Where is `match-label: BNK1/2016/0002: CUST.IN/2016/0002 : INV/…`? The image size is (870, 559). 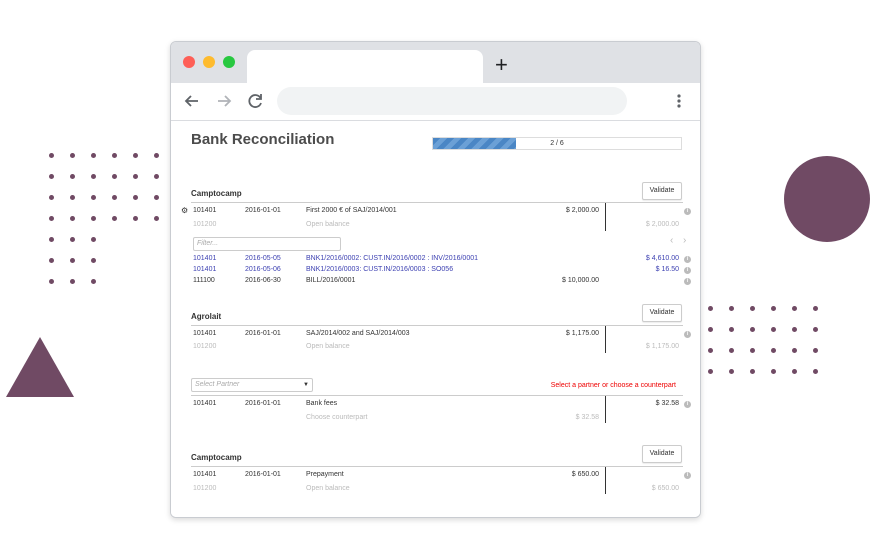
match-label: BNK1/2016/0002: CUST.IN/2016/0002 : INV/… is located at coordinates (392, 258).